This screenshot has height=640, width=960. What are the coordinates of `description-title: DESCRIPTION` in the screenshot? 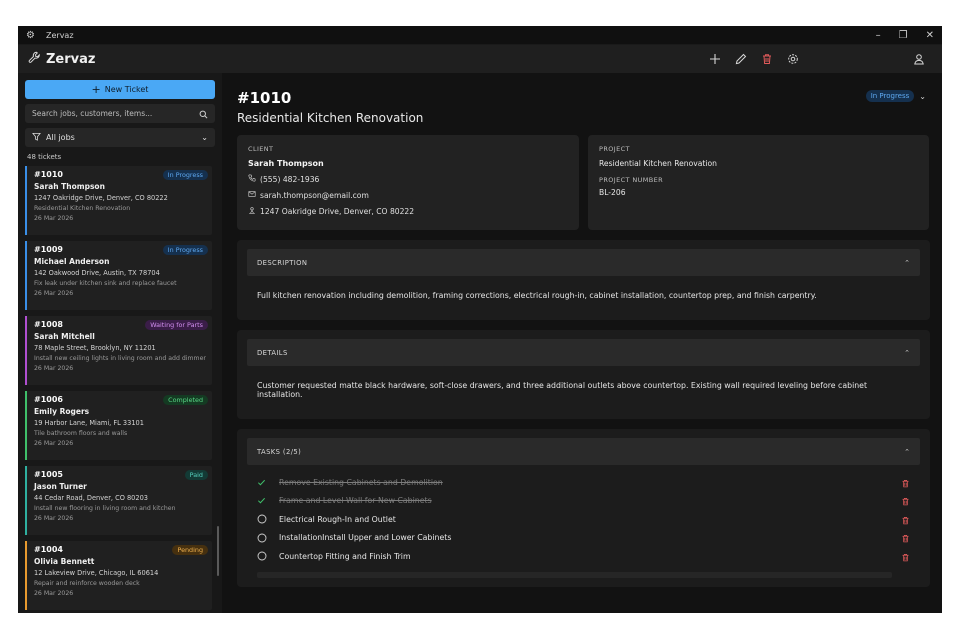 It's located at (282, 262).